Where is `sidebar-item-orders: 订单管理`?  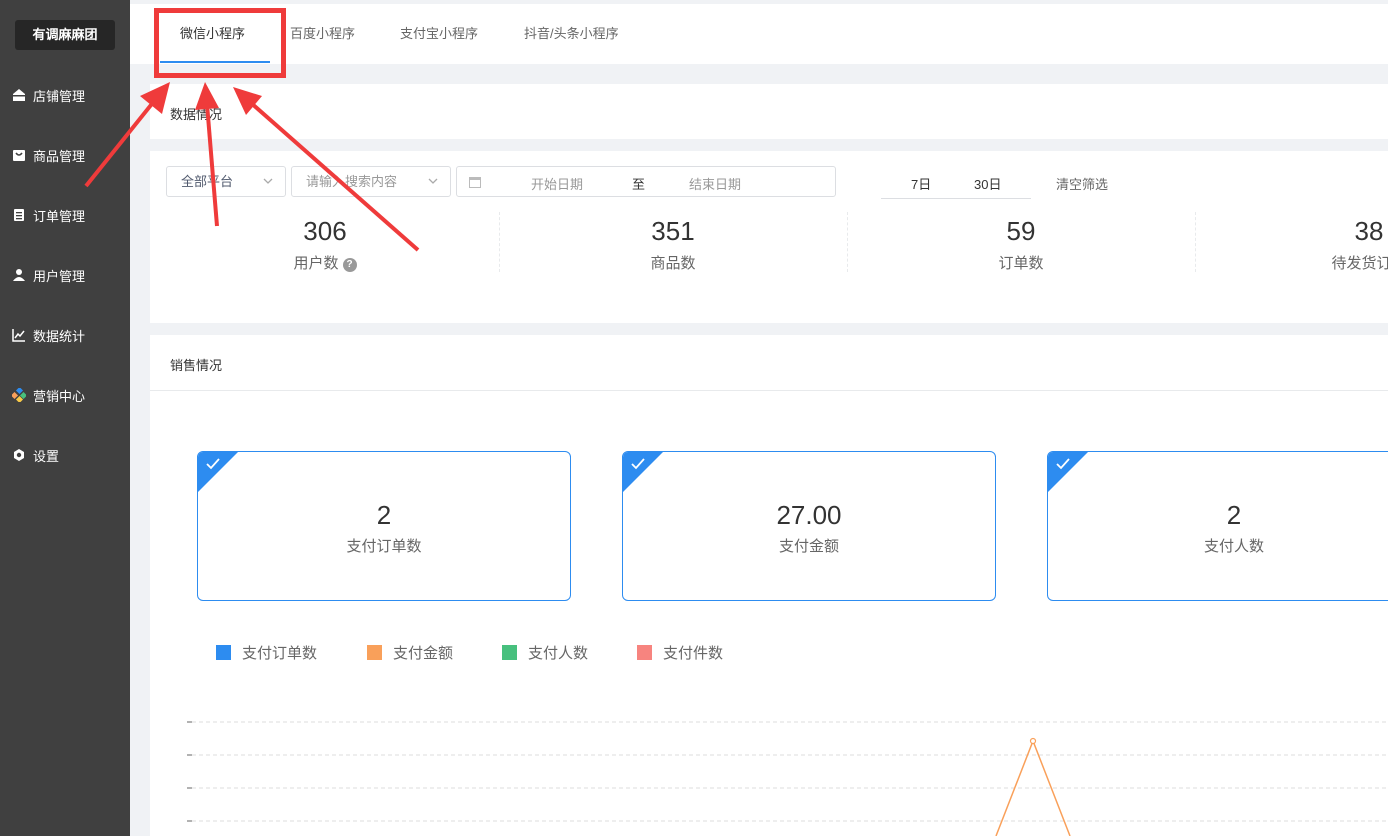 sidebar-item-orders: 订单管理 is located at coordinates (65, 215).